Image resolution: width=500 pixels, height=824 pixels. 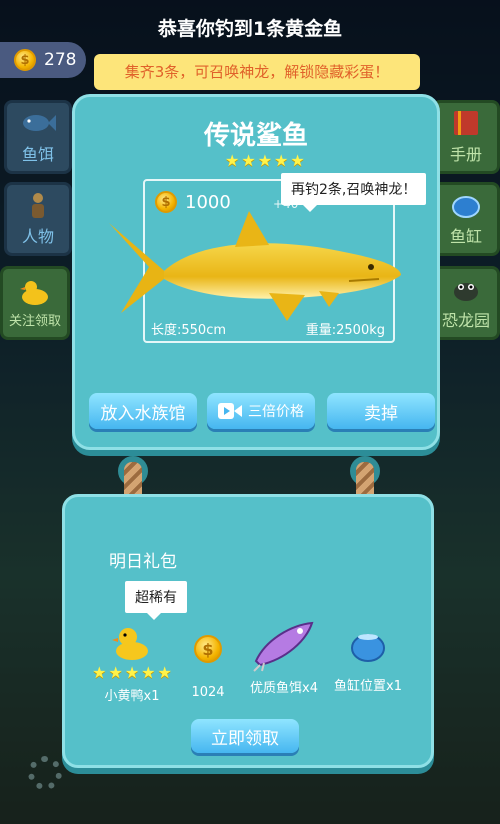 What do you see at coordinates (38, 137) in the screenshot?
I see `side-menu-bait: 鱼饵` at bounding box center [38, 137].